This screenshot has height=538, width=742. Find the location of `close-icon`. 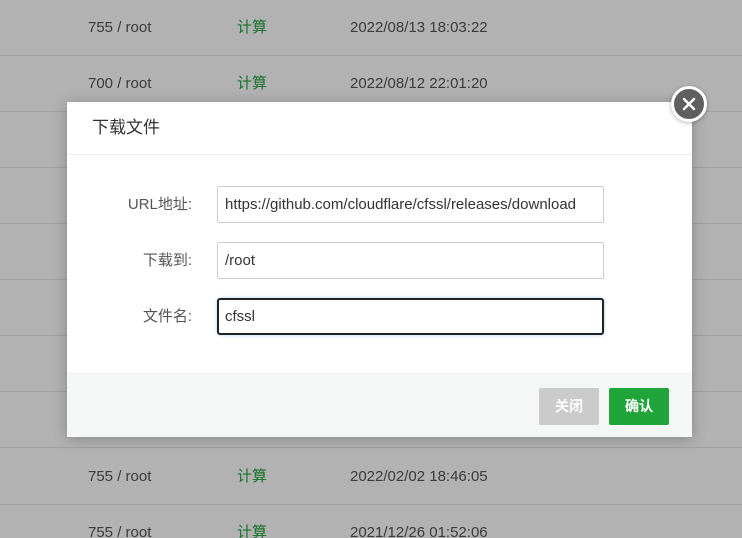

close-icon is located at coordinates (689, 104).